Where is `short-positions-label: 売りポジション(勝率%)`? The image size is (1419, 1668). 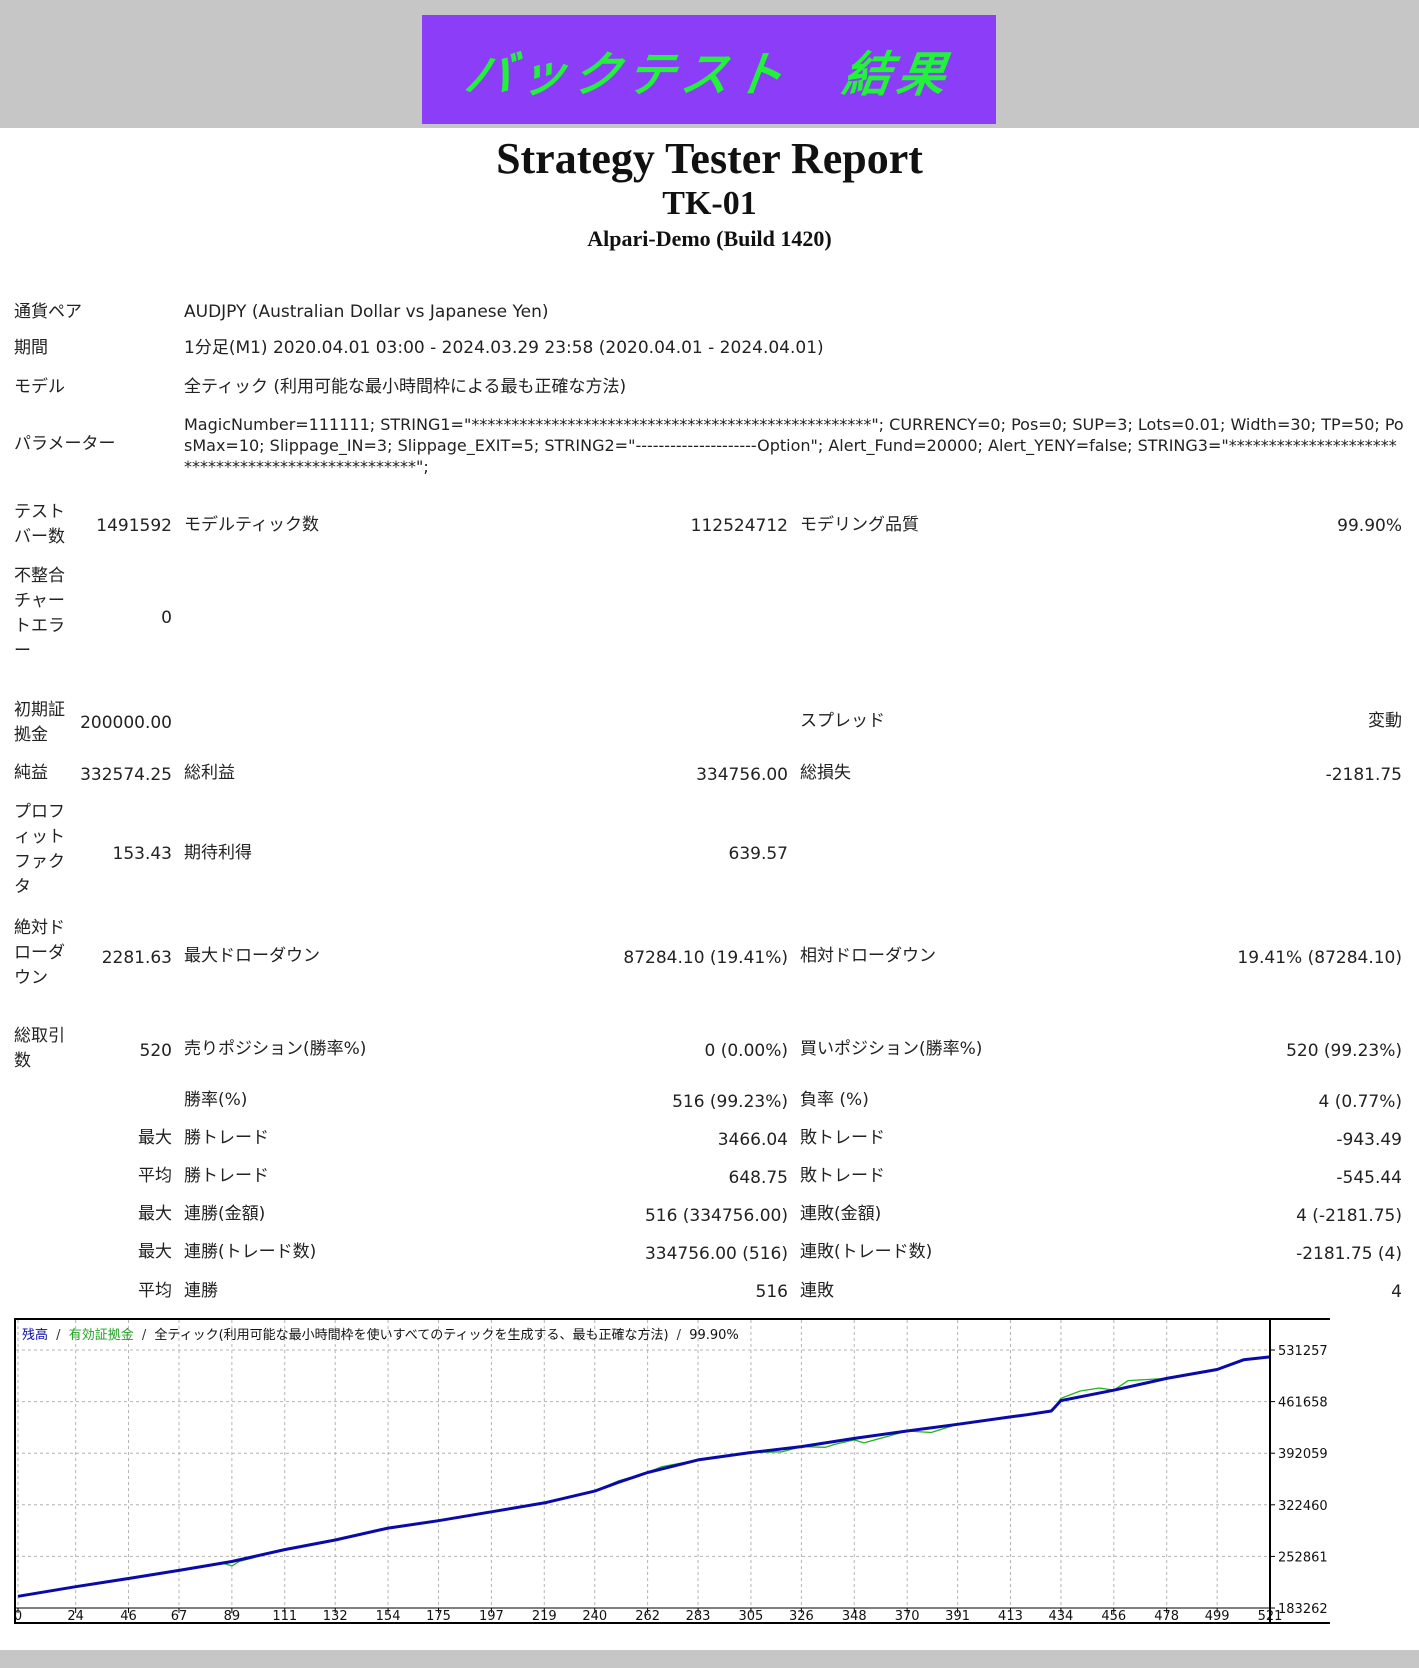
short-positions-label: 売りポジション(勝率%) is located at coordinates (275, 1049).